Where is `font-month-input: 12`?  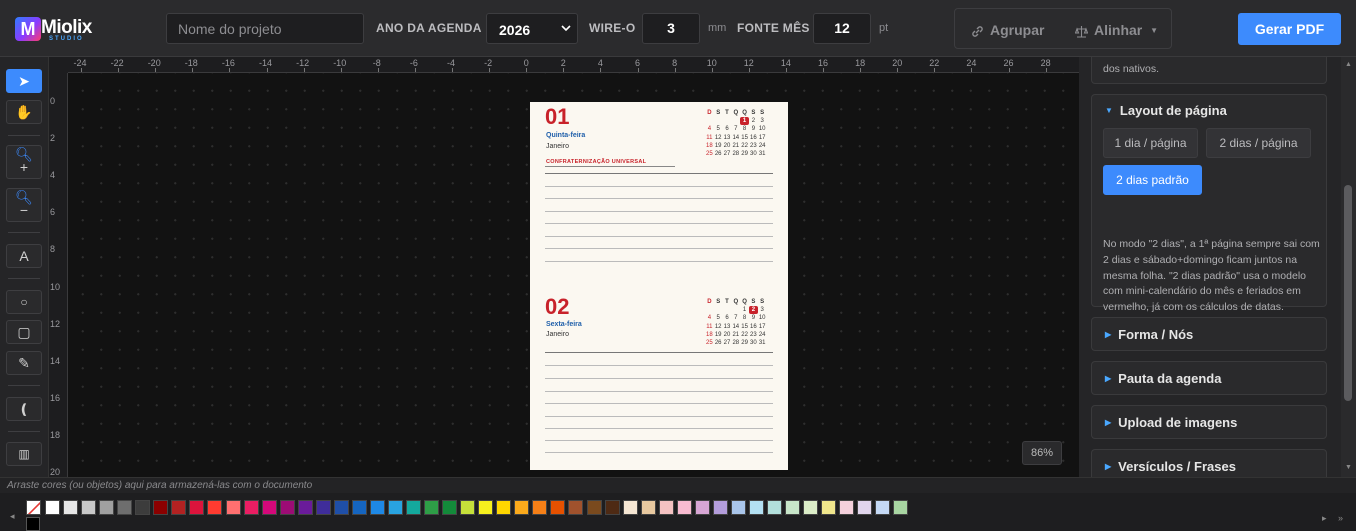 font-month-input: 12 is located at coordinates (842, 28).